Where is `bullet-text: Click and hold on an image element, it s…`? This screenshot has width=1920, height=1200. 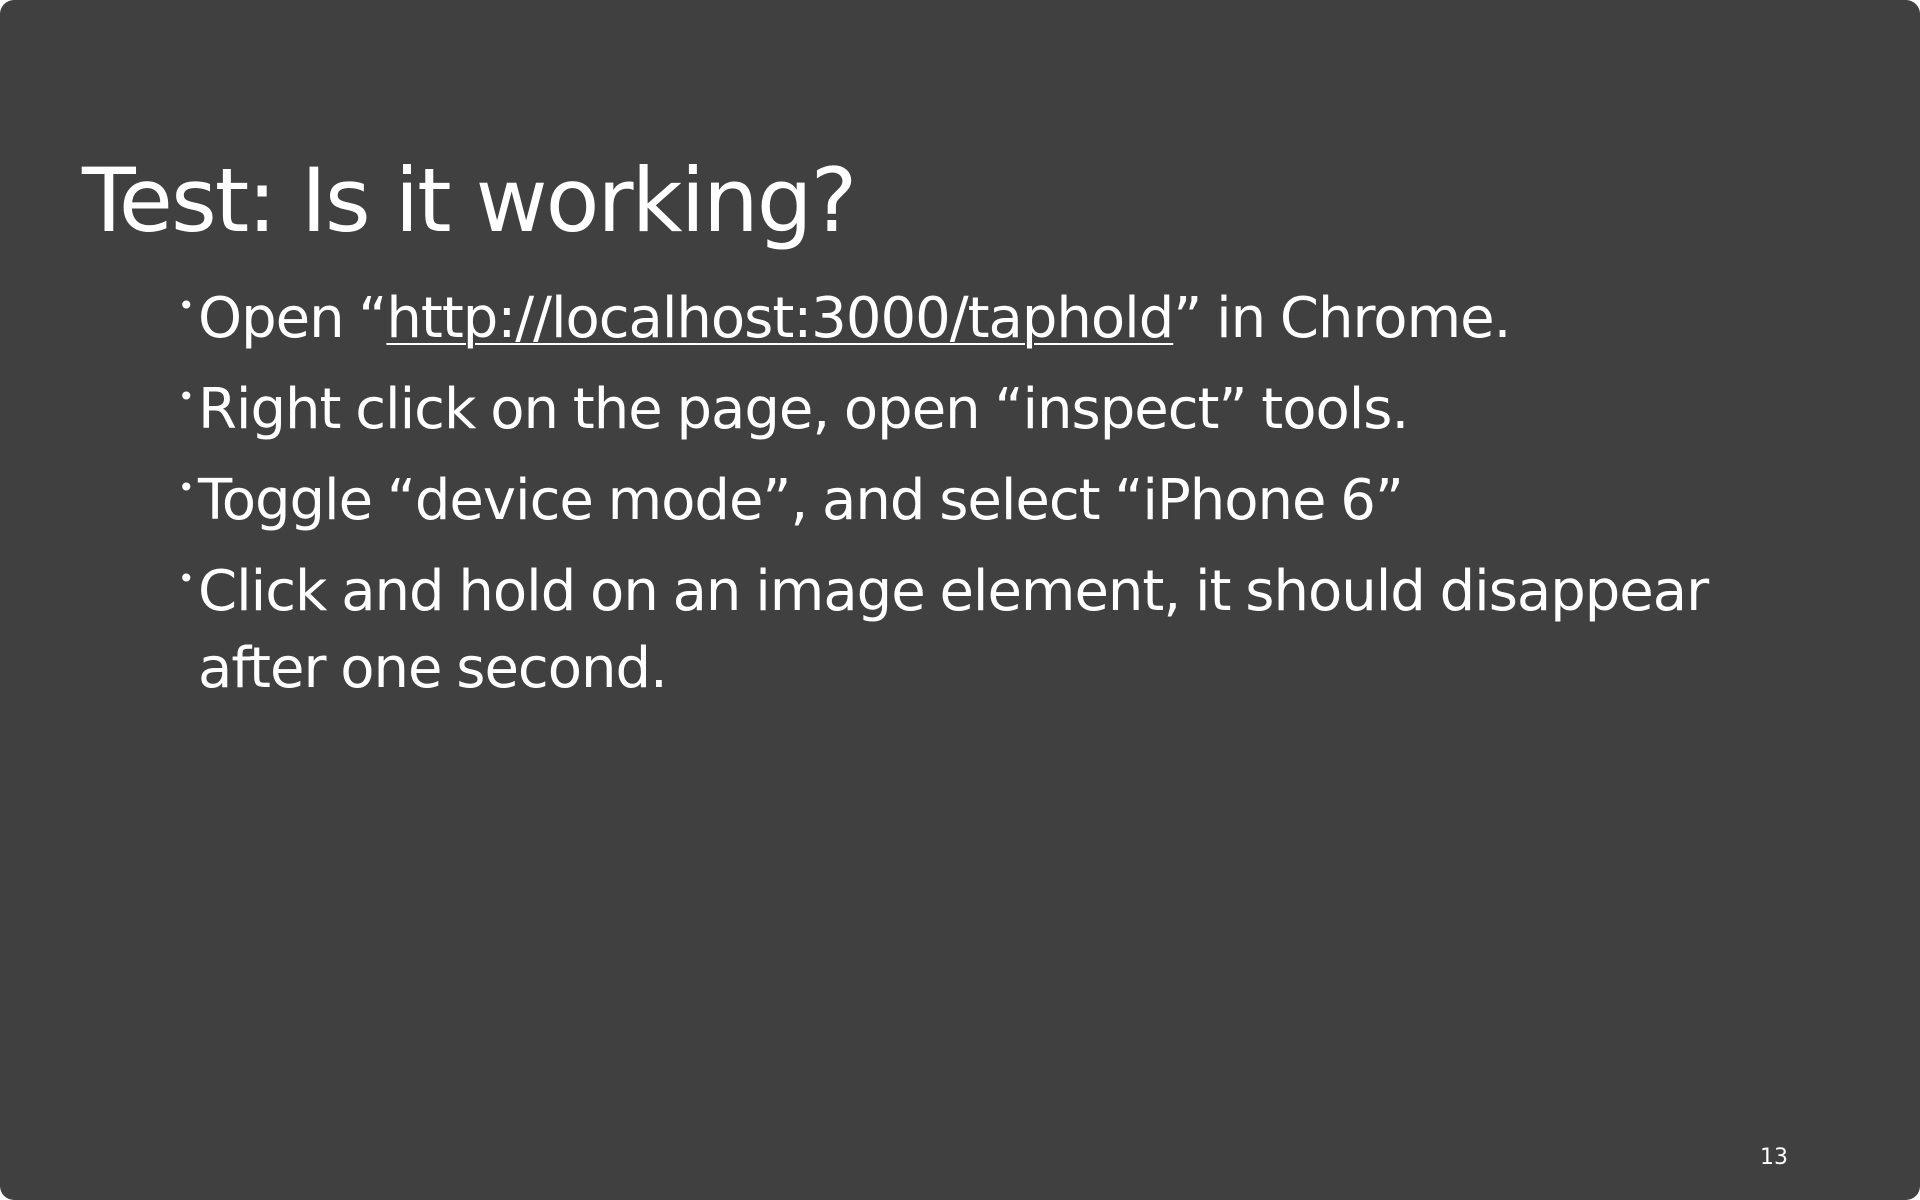
bullet-text: Click and hold on an image element, it s… is located at coordinates (953, 630).